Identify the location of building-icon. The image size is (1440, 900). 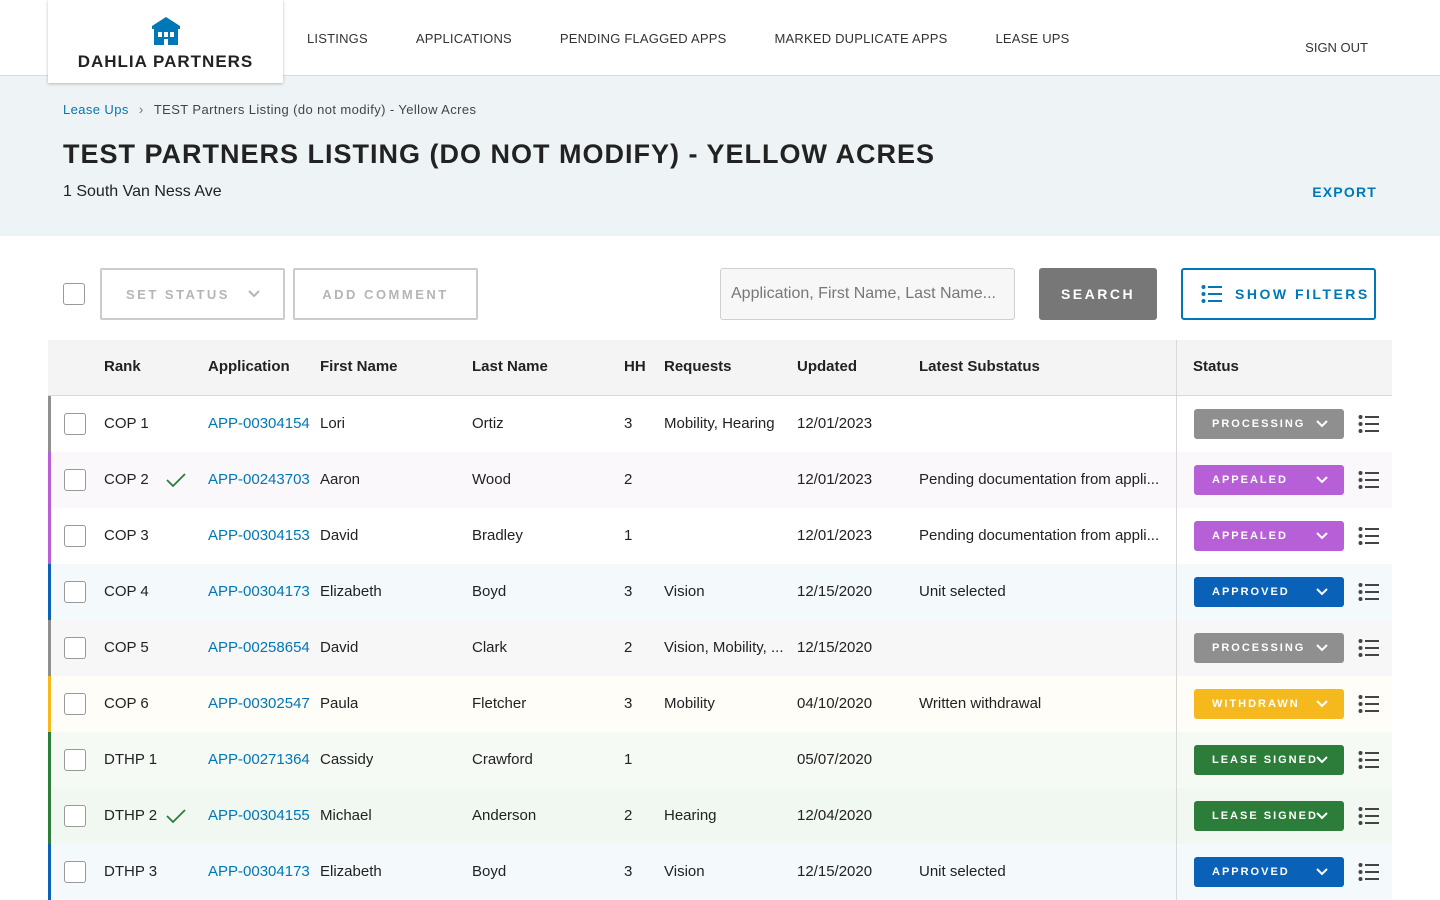
(165, 30).